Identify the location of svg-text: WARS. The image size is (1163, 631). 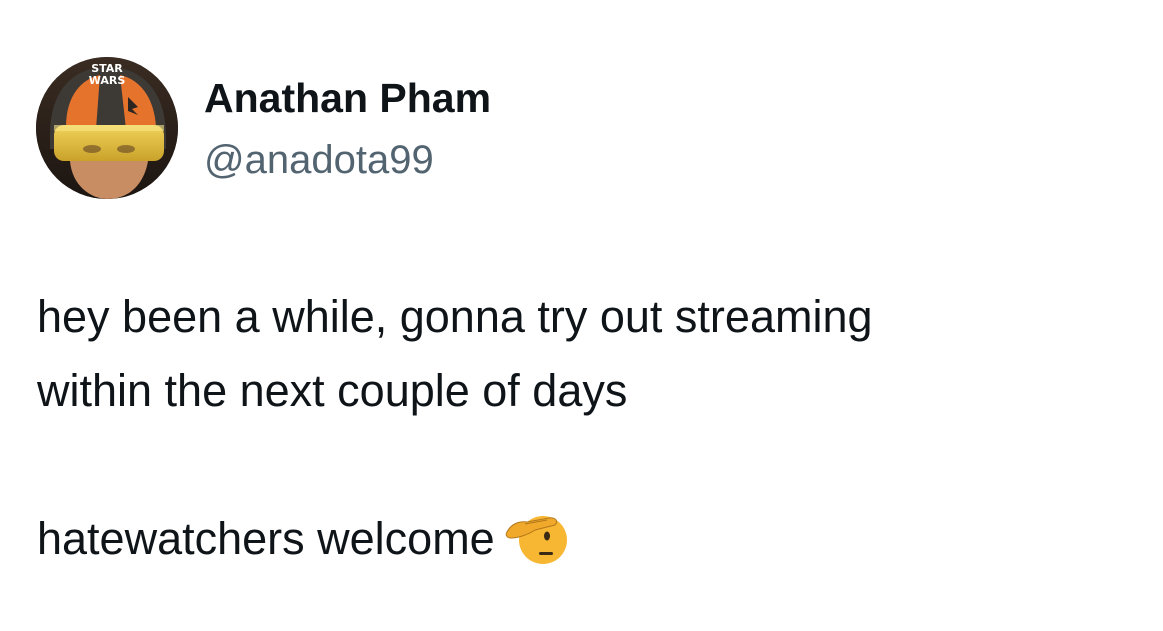
(107, 80).